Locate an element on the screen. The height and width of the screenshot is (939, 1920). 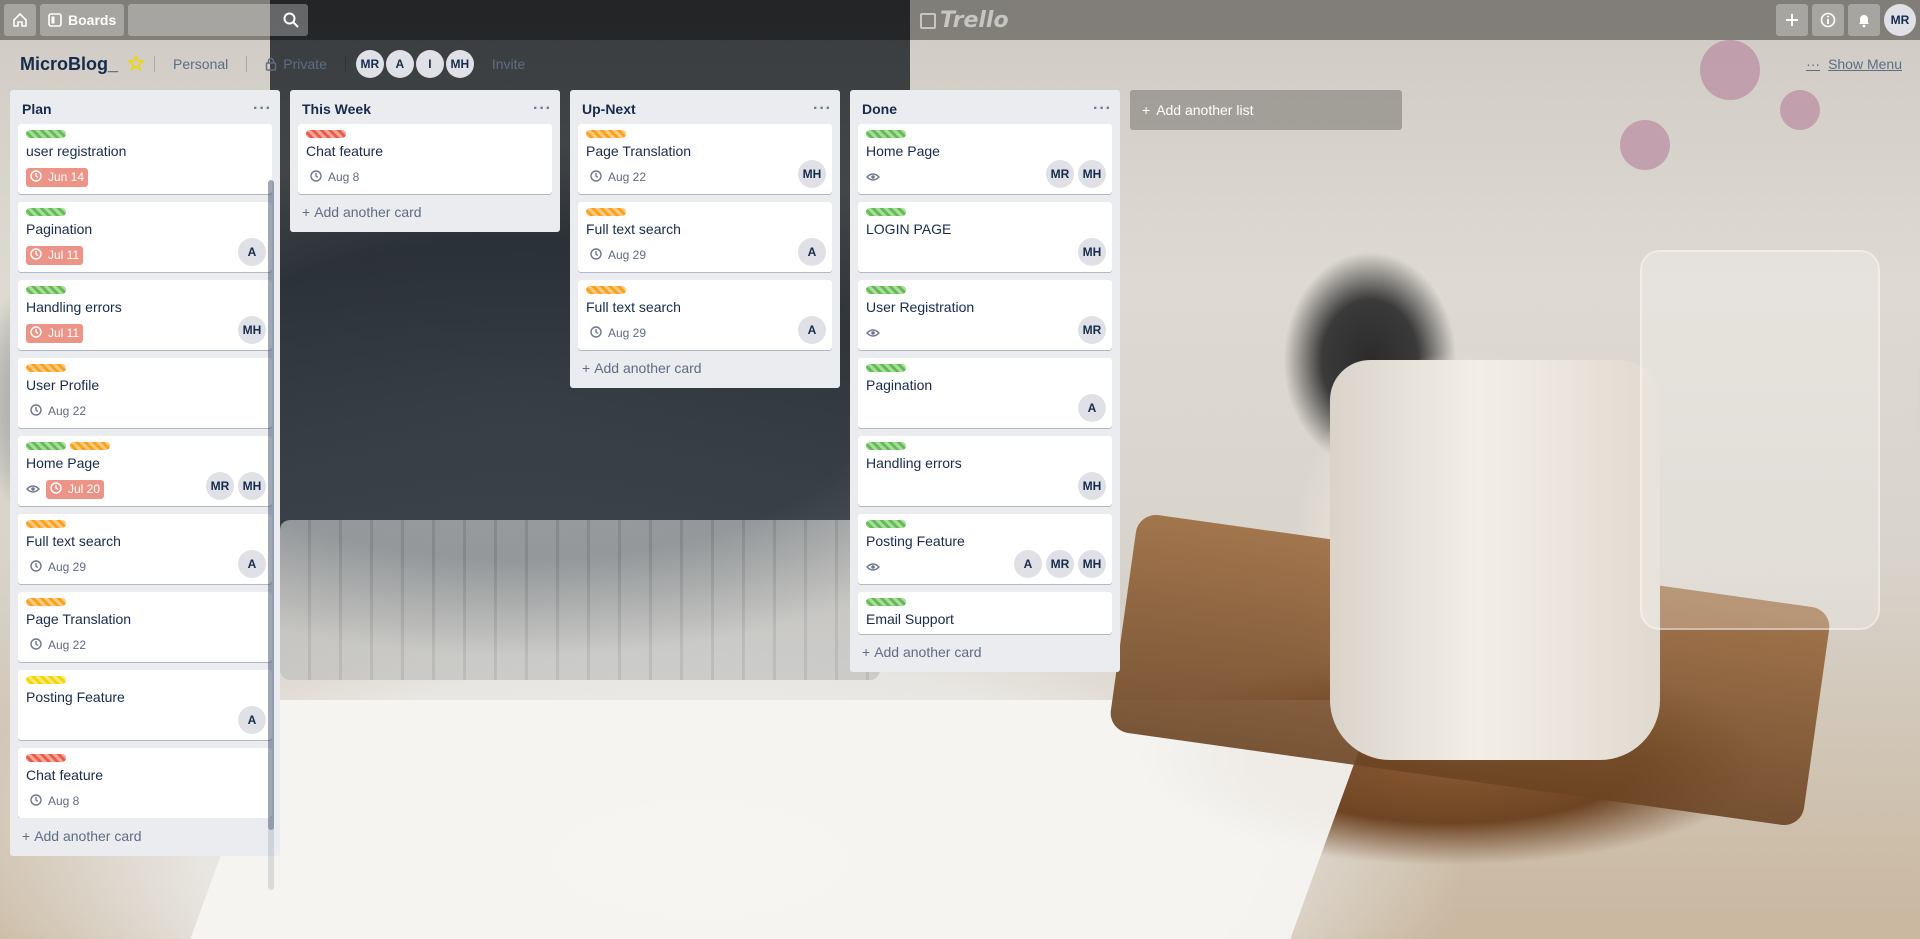
plan-list-scrollbar is located at coordinates (271, 535).